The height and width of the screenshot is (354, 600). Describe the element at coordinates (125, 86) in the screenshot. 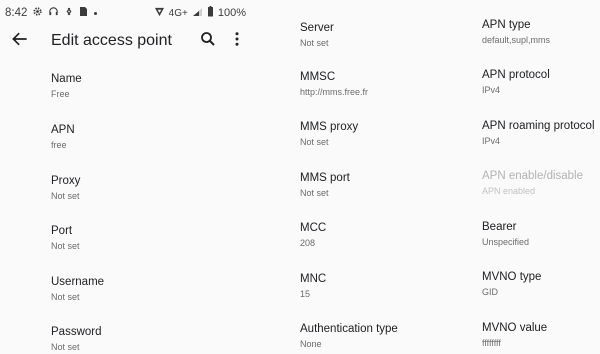

I see `pref-name: Name Free` at that location.